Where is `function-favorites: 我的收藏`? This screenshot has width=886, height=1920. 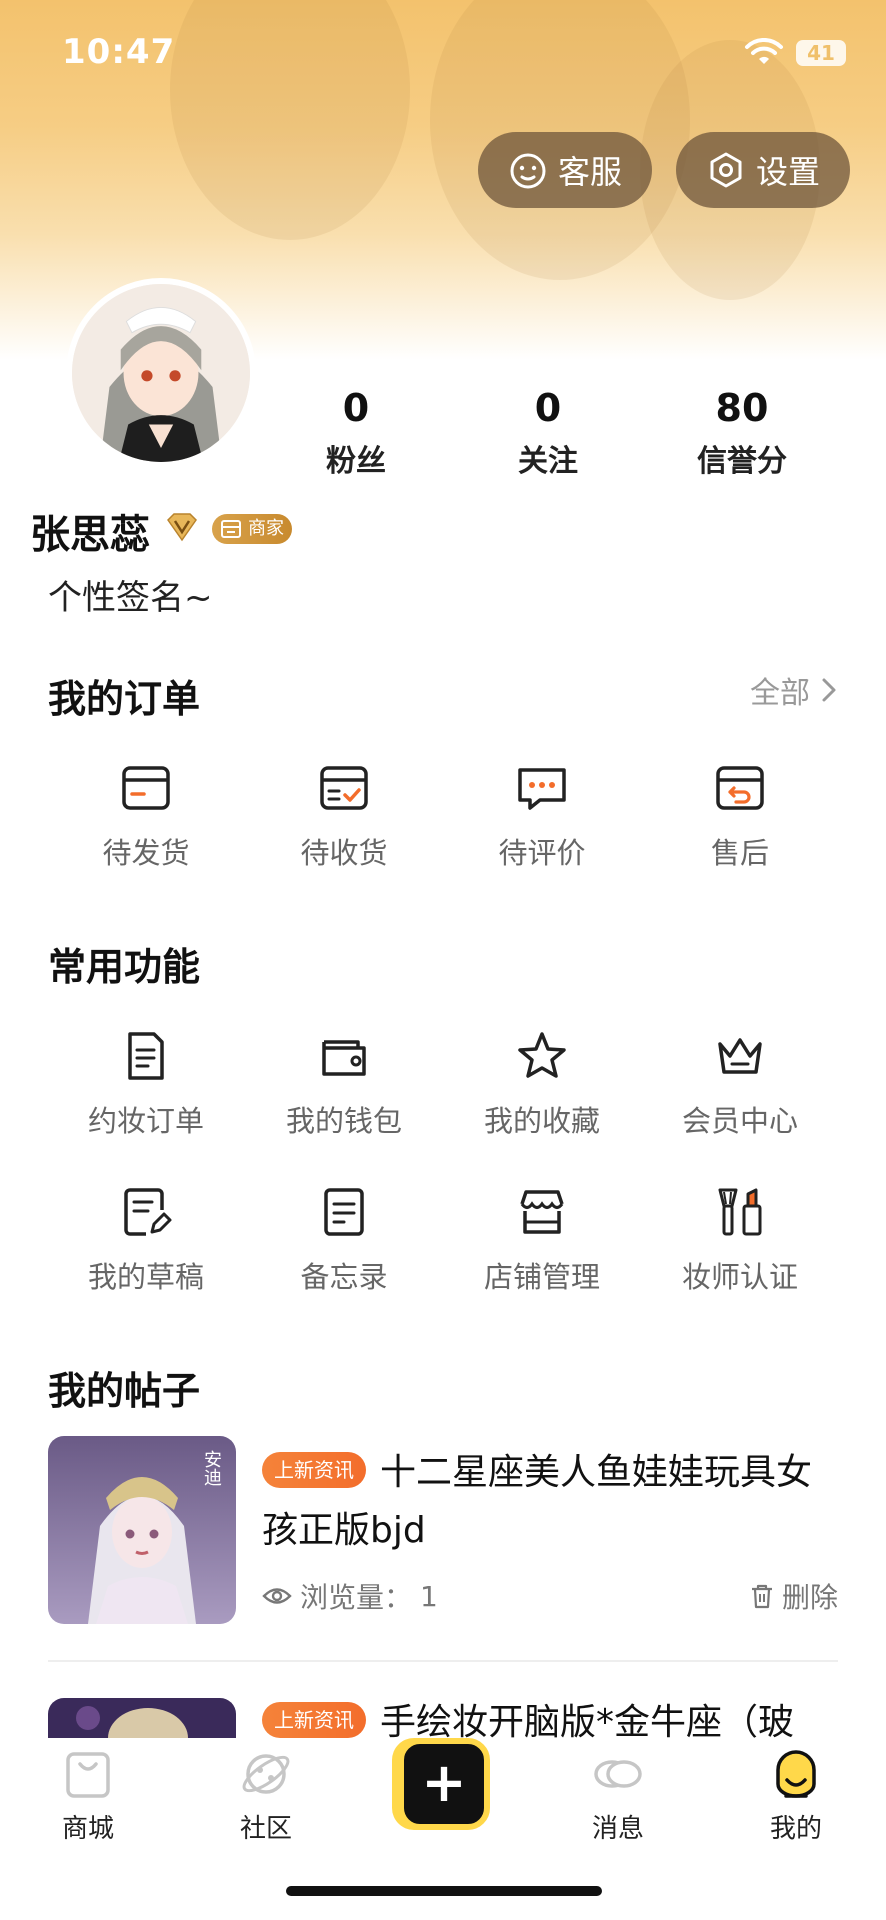 function-favorites: 我的收藏 is located at coordinates (542, 1084).